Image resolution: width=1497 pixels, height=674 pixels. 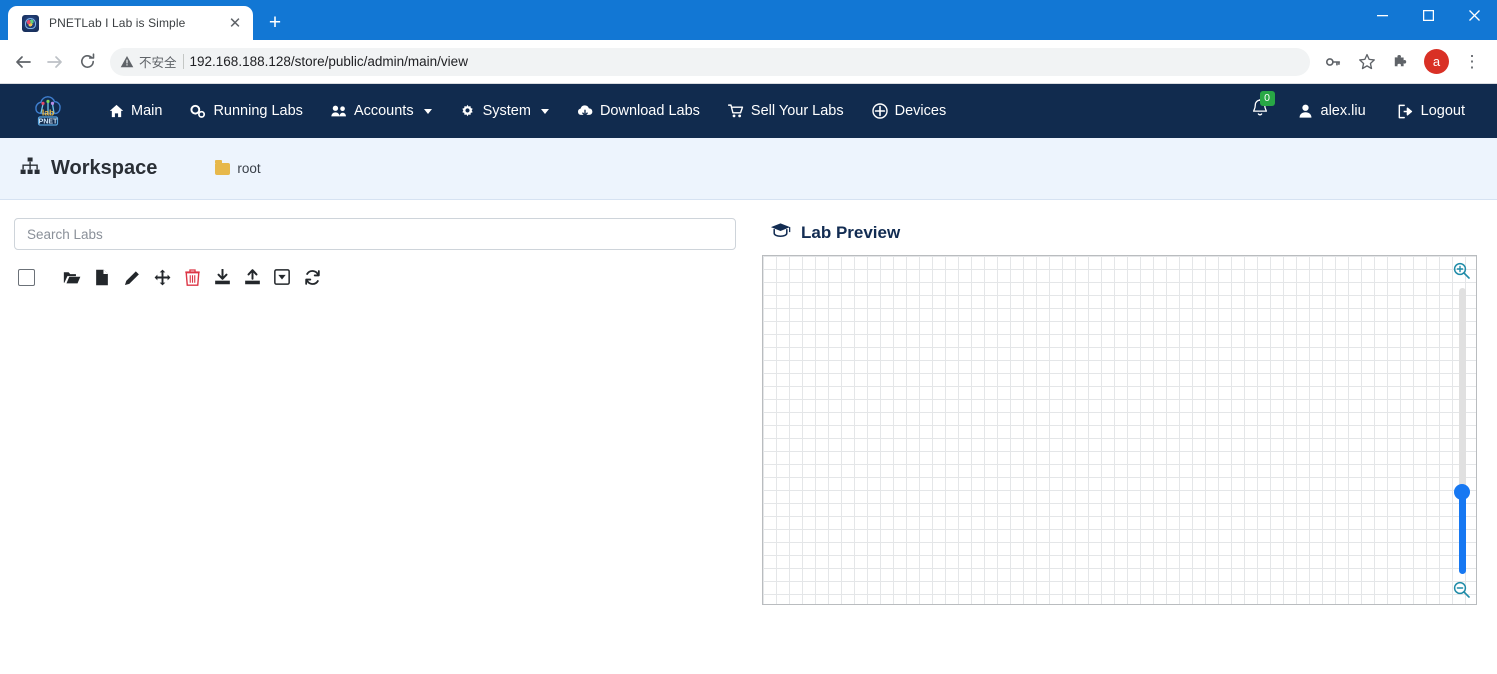 I want to click on cart-icon, so click(x=735, y=111).